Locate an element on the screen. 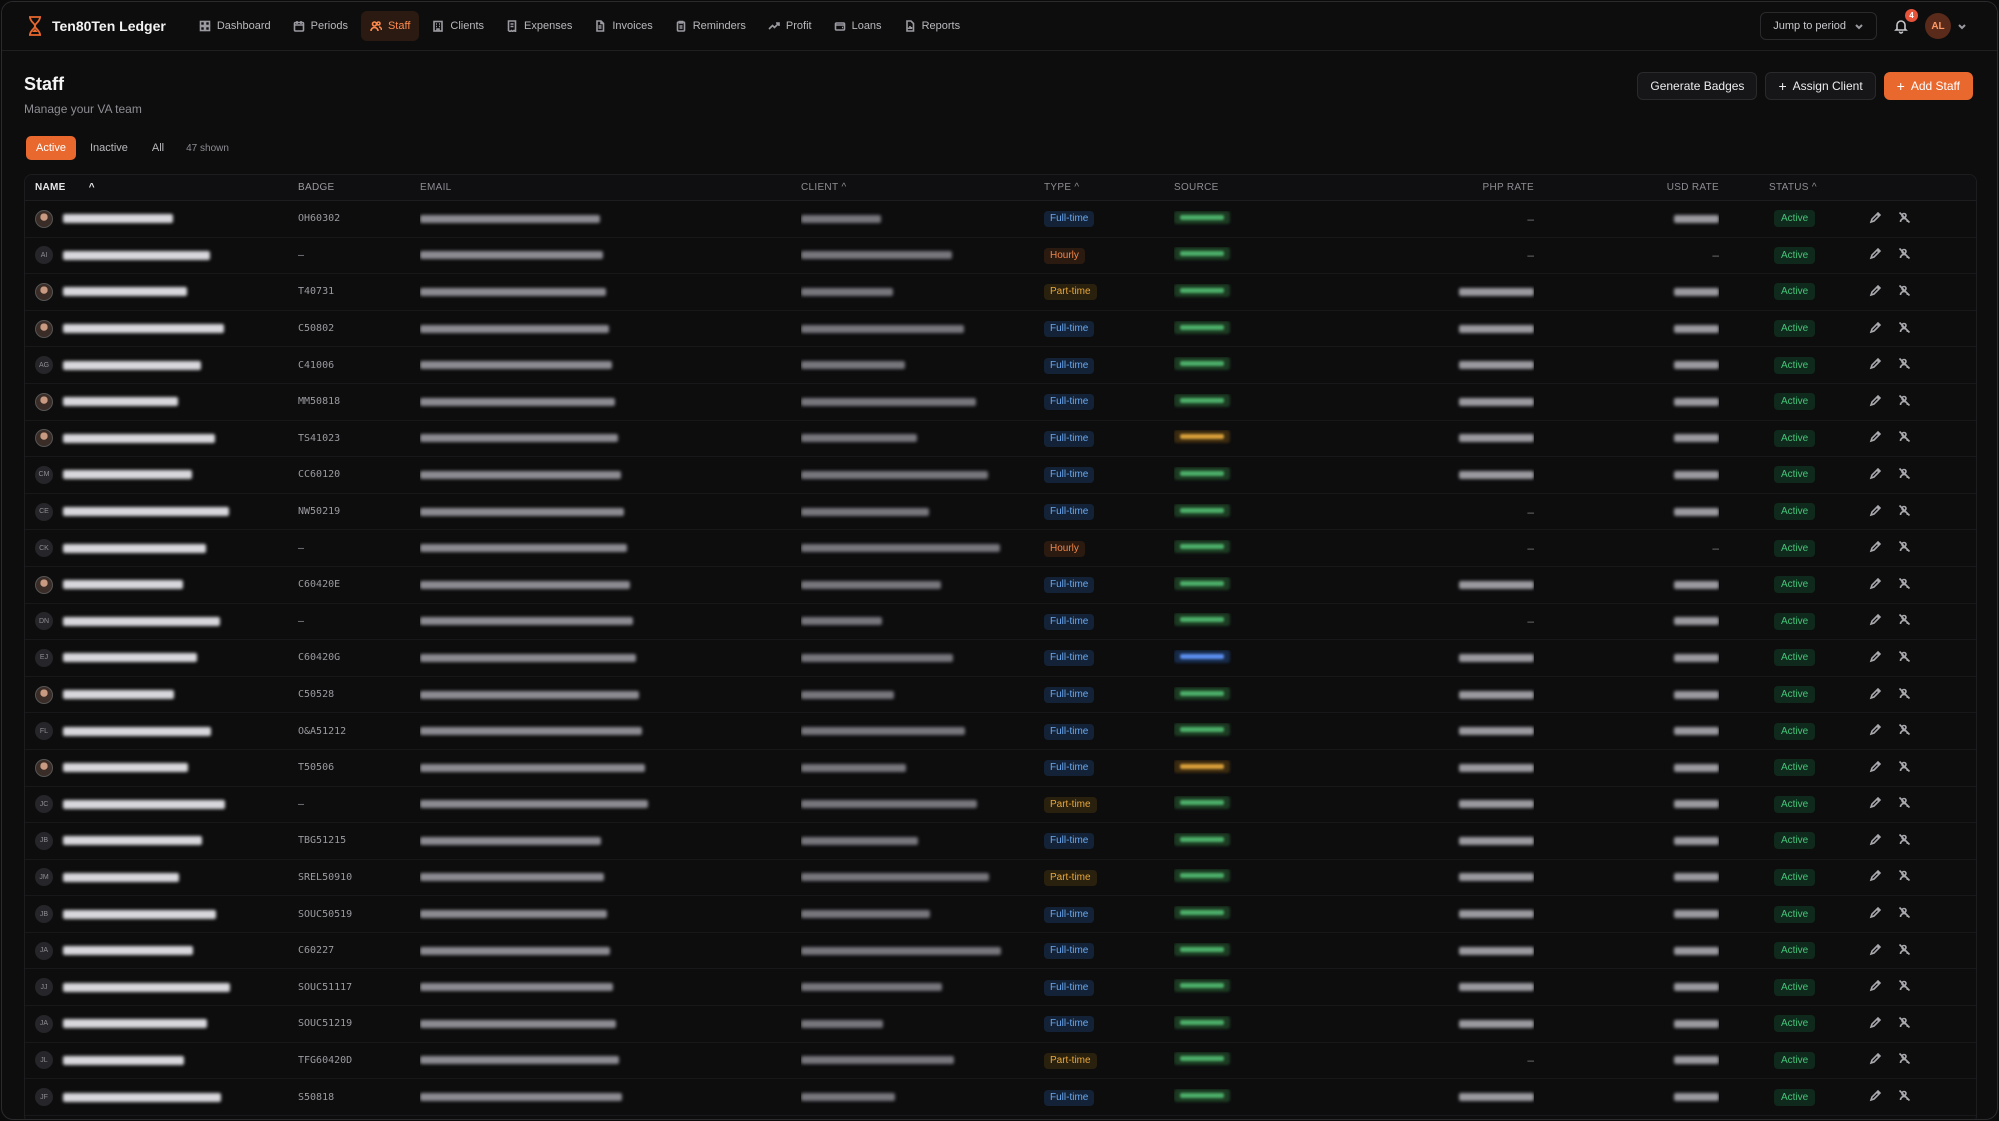 The image size is (1999, 1121). generate-badges-button: Generate Badges is located at coordinates (1697, 86).